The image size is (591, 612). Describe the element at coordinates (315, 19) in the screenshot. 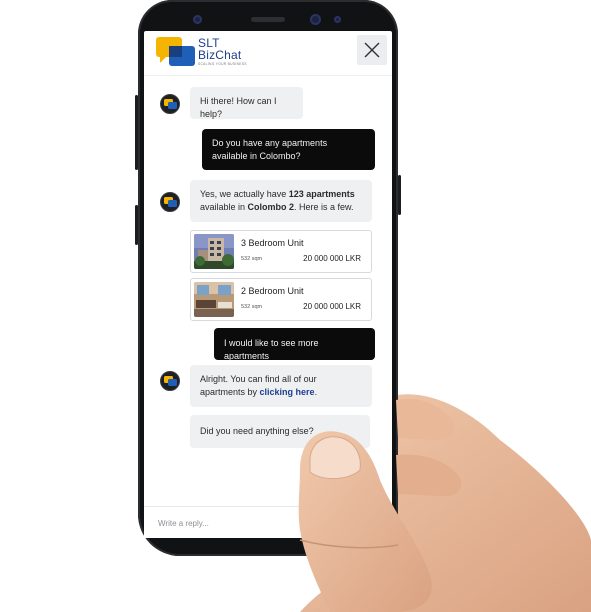

I see `sensor-icon` at that location.